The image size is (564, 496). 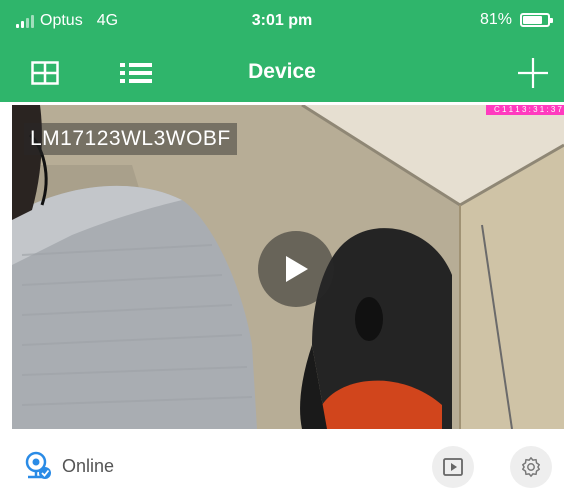 What do you see at coordinates (525, 110) in the screenshot?
I see `osd-timestamp: C 1 1 1 3 : 3 1 : 3 7` at bounding box center [525, 110].